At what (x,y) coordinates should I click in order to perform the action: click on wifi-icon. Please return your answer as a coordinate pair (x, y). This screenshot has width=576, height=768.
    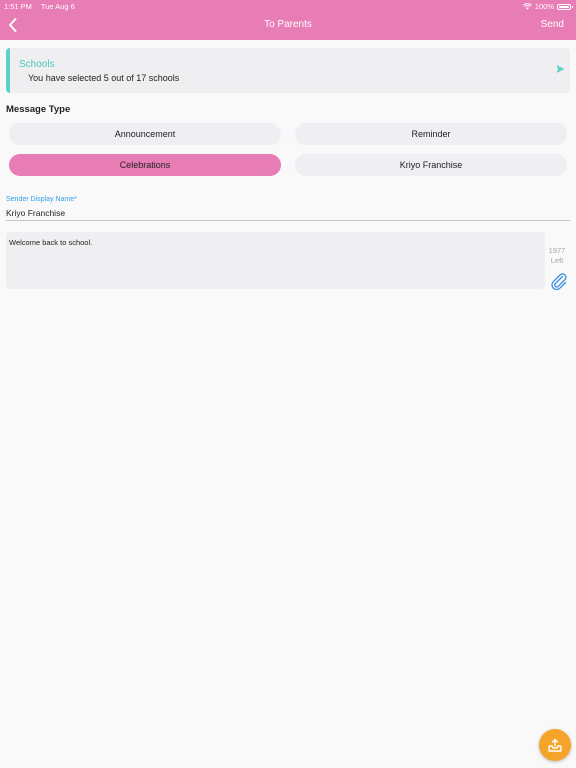
    Looking at the image, I should click on (527, 6).